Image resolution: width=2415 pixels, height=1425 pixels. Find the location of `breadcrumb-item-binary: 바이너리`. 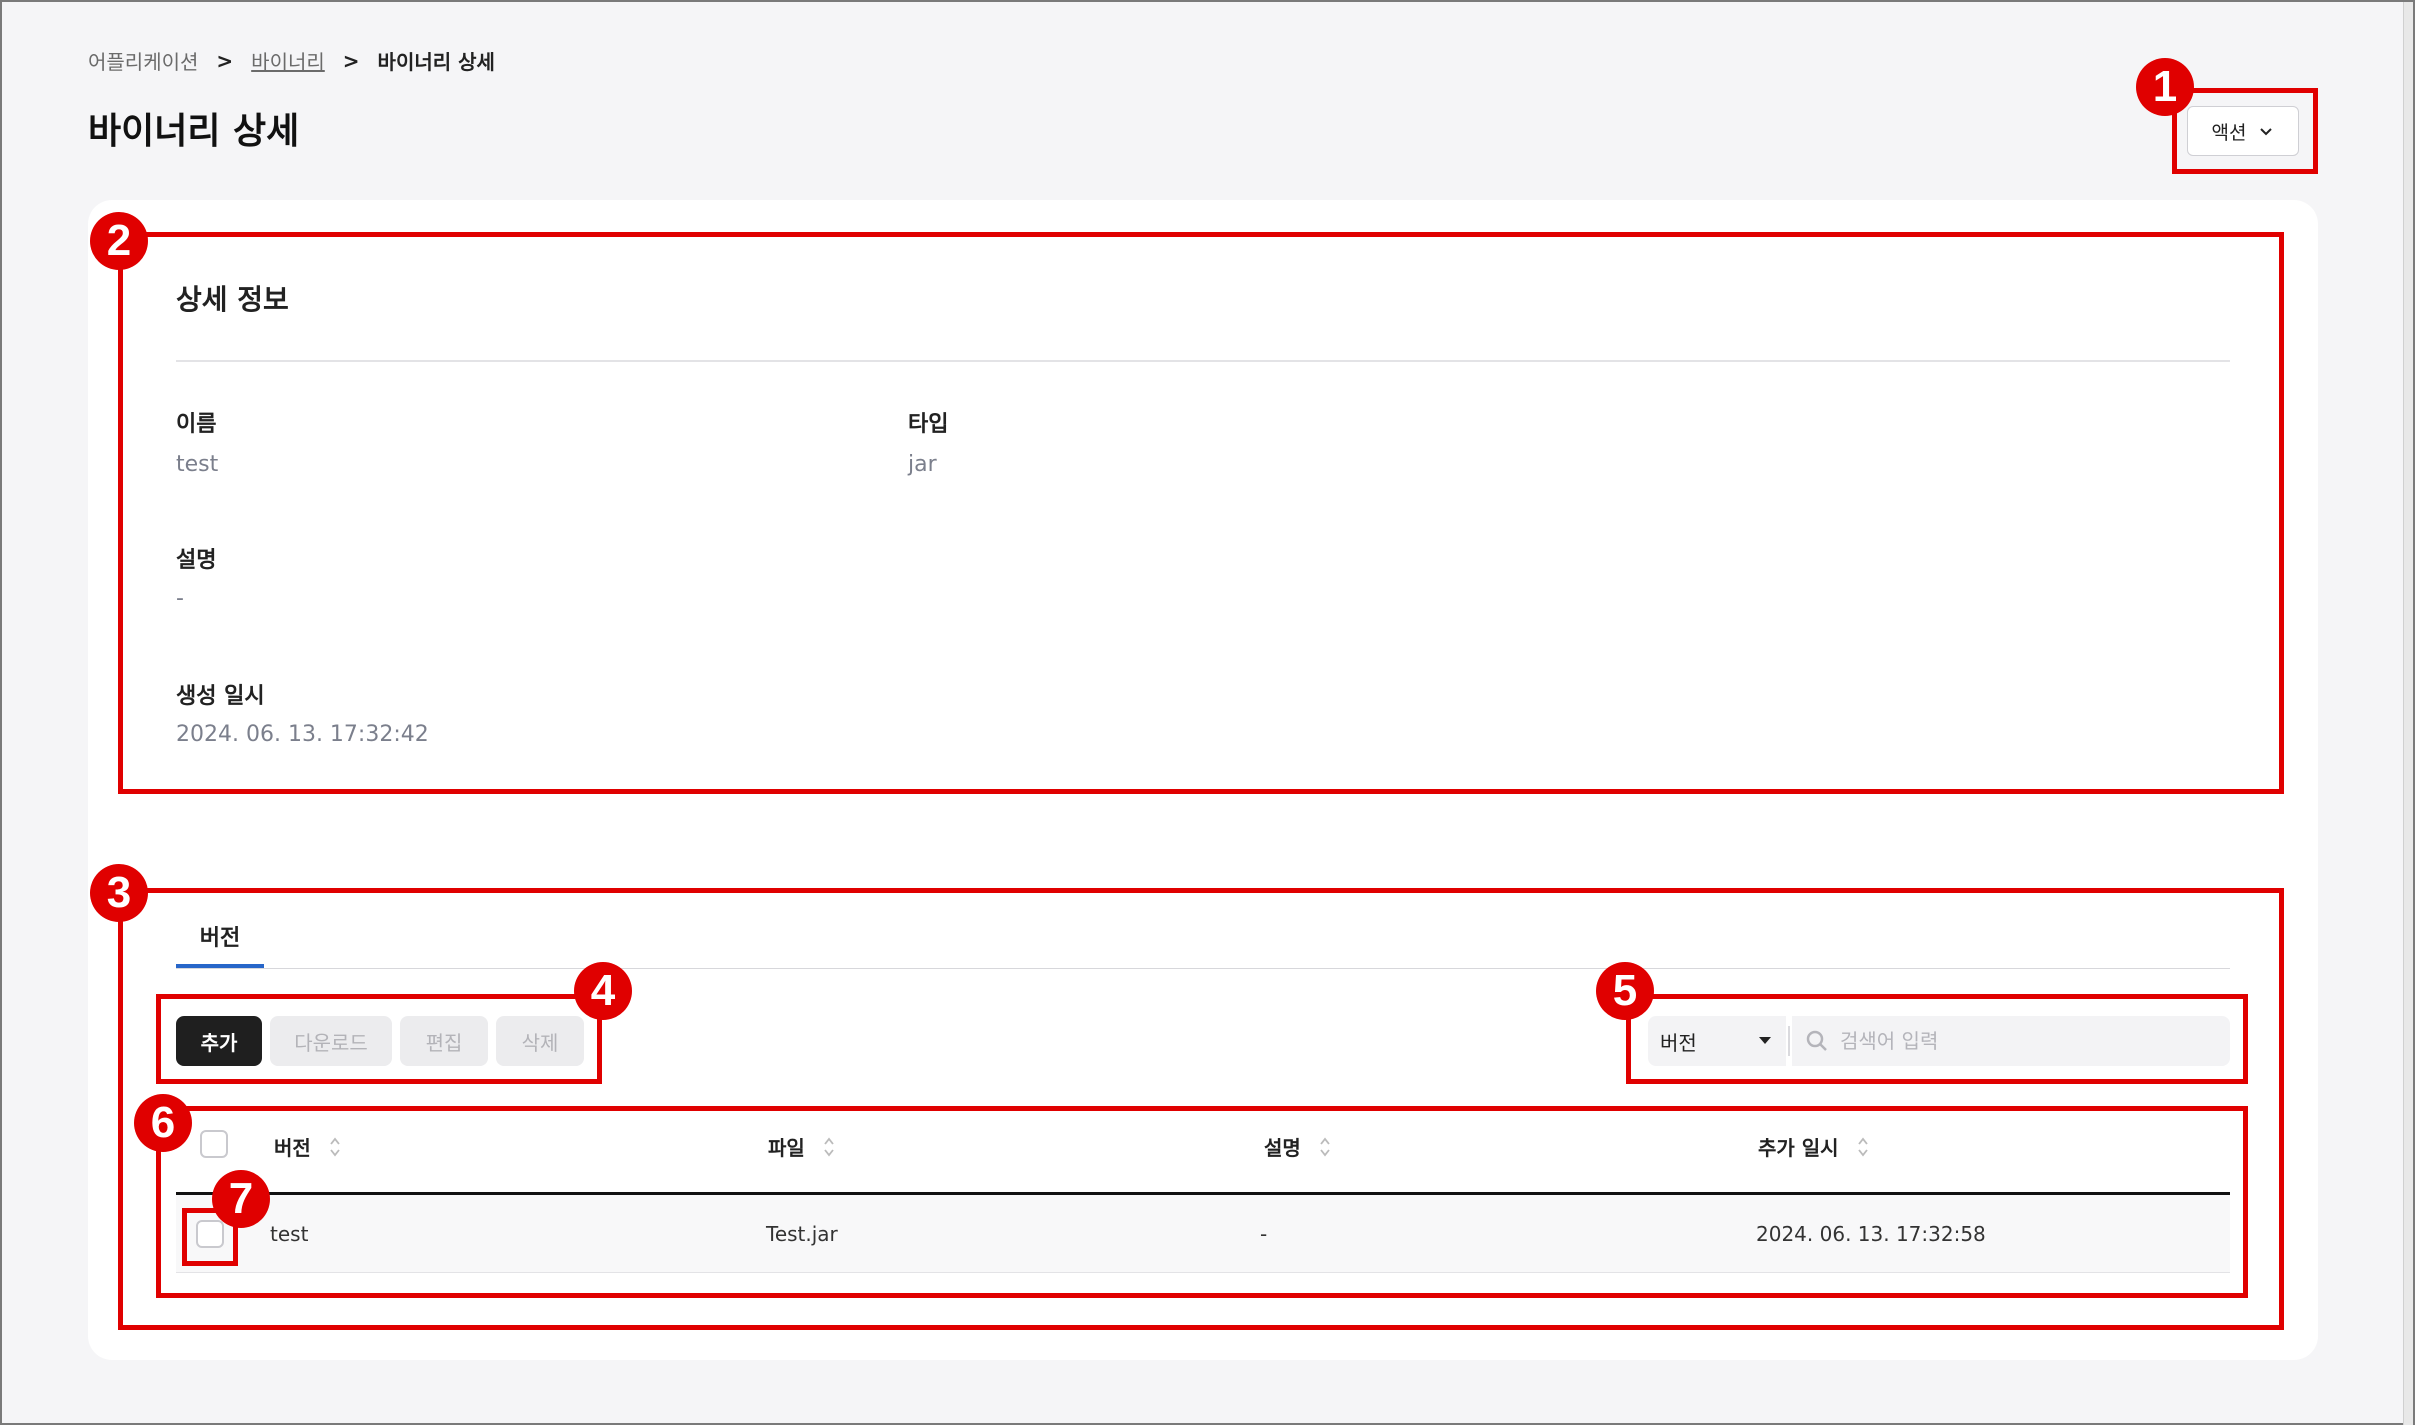

breadcrumb-item-binary: 바이너리 is located at coordinates (288, 60).